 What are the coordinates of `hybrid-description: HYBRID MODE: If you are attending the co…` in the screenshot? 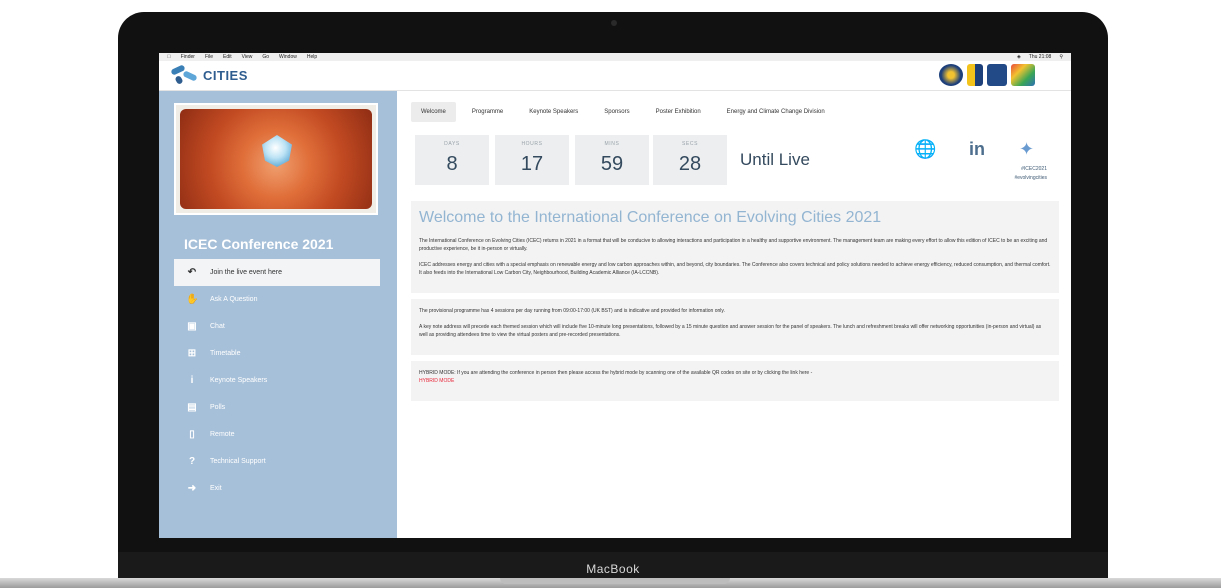 It's located at (616, 373).